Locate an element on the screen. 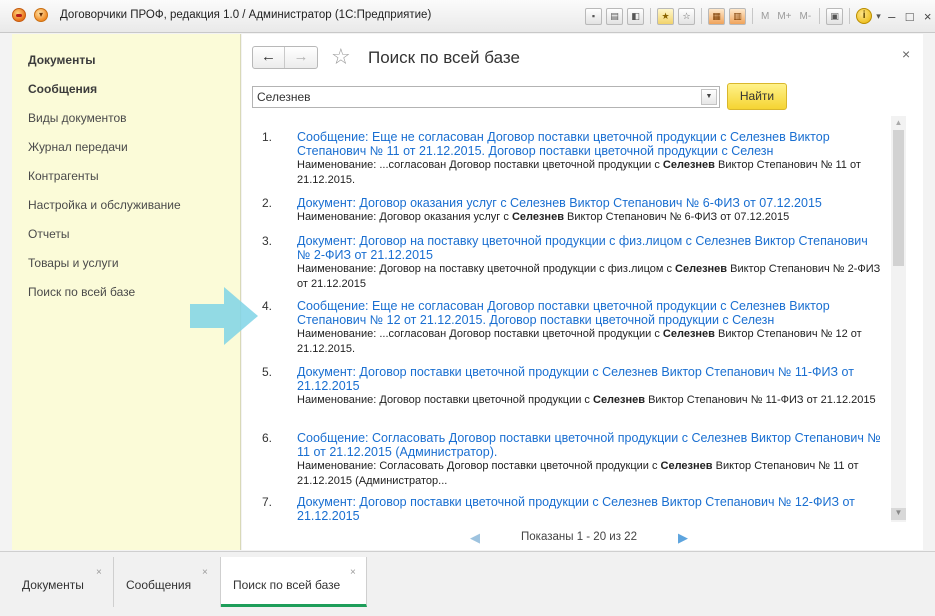 The width and height of the screenshot is (935, 616). history-icon: ☆ is located at coordinates (686, 16).